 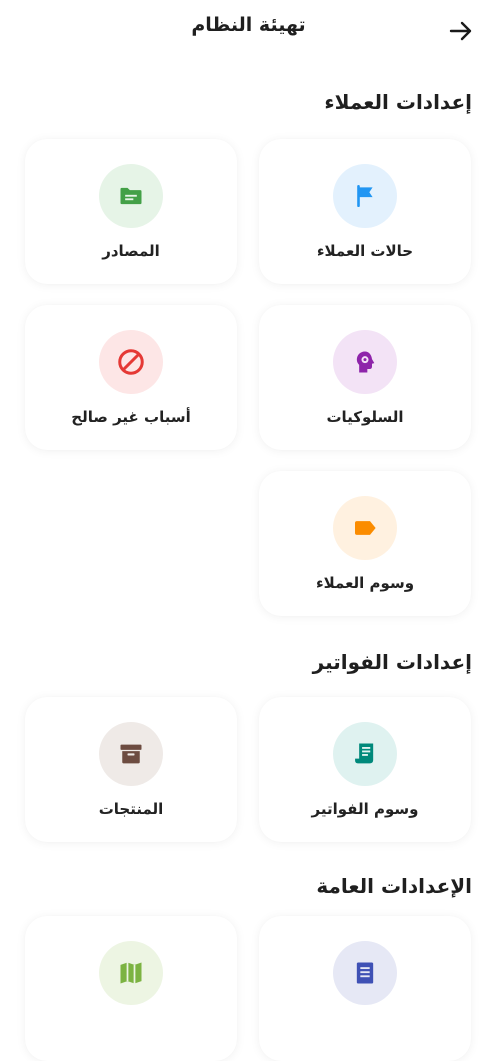 I want to click on card-sources: المصادر, so click(x=131, y=211).